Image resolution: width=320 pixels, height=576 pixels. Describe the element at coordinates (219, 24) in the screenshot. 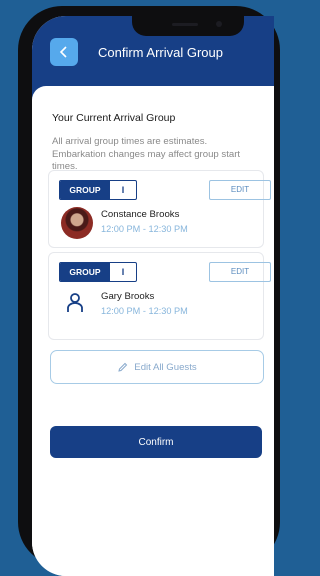

I see `front-camera` at that location.